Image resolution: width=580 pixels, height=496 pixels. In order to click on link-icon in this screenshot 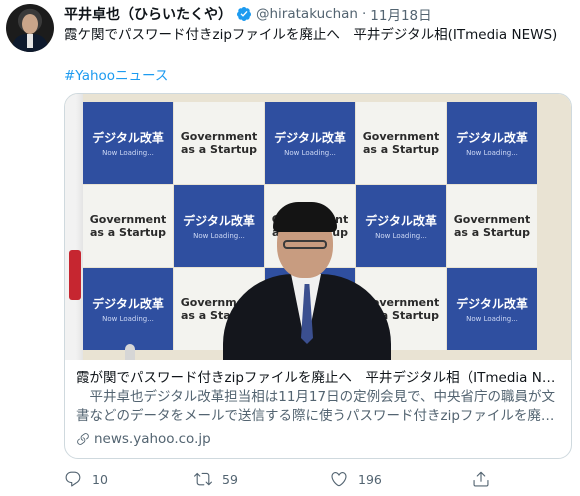, I will do `click(83, 439)`.